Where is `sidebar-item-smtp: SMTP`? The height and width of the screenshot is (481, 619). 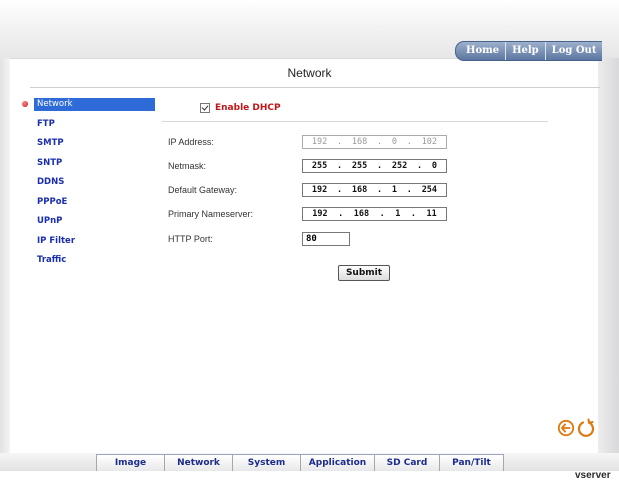
sidebar-item-smtp: SMTP is located at coordinates (80, 147).